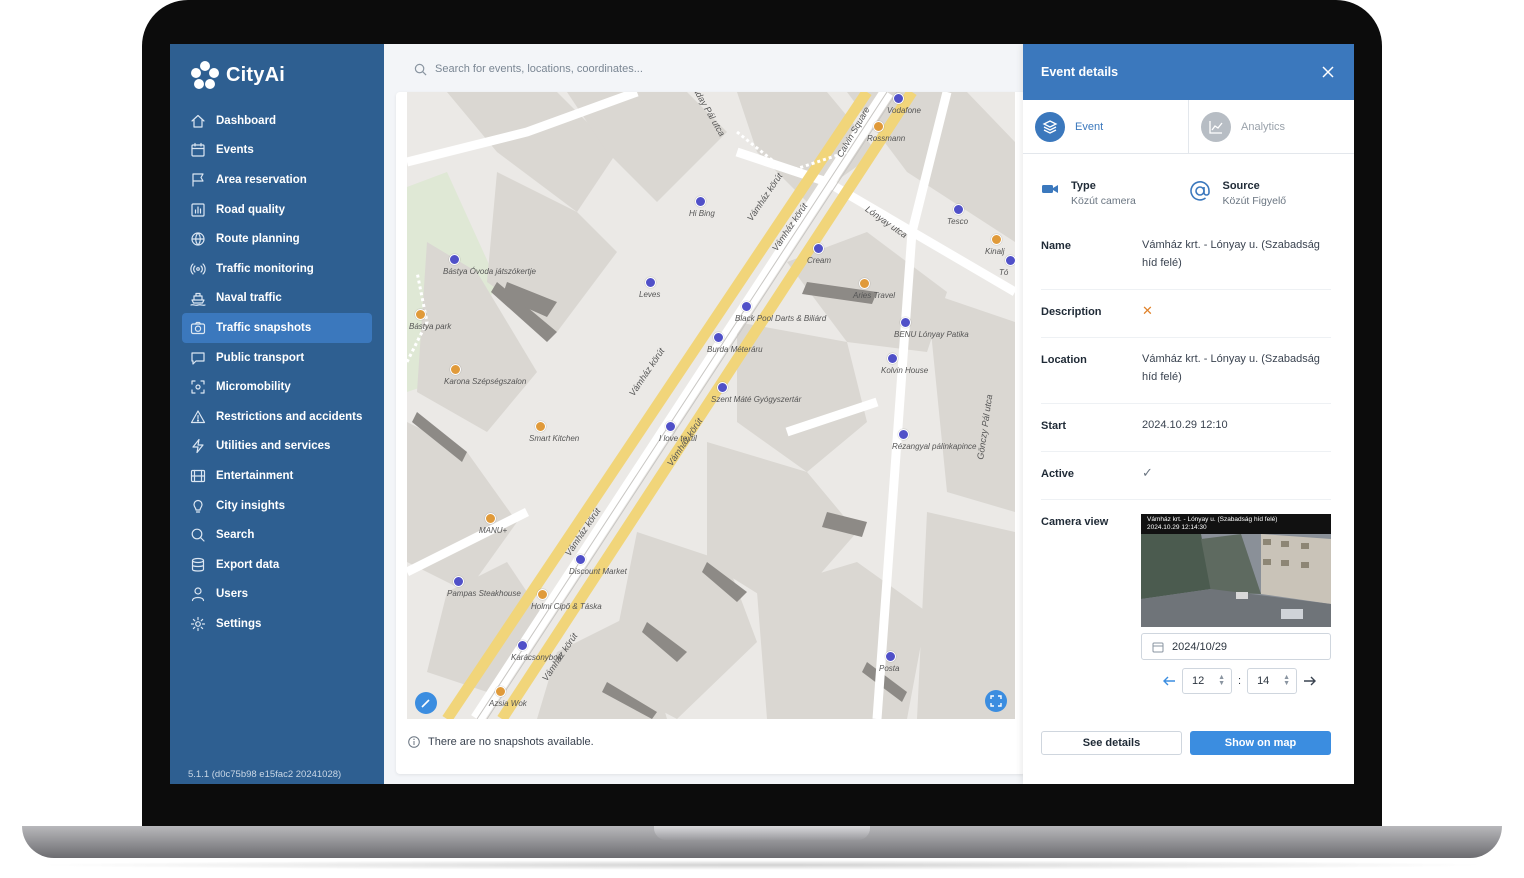 The height and width of the screenshot is (878, 1524). I want to click on fullscreen-button, so click(996, 701).